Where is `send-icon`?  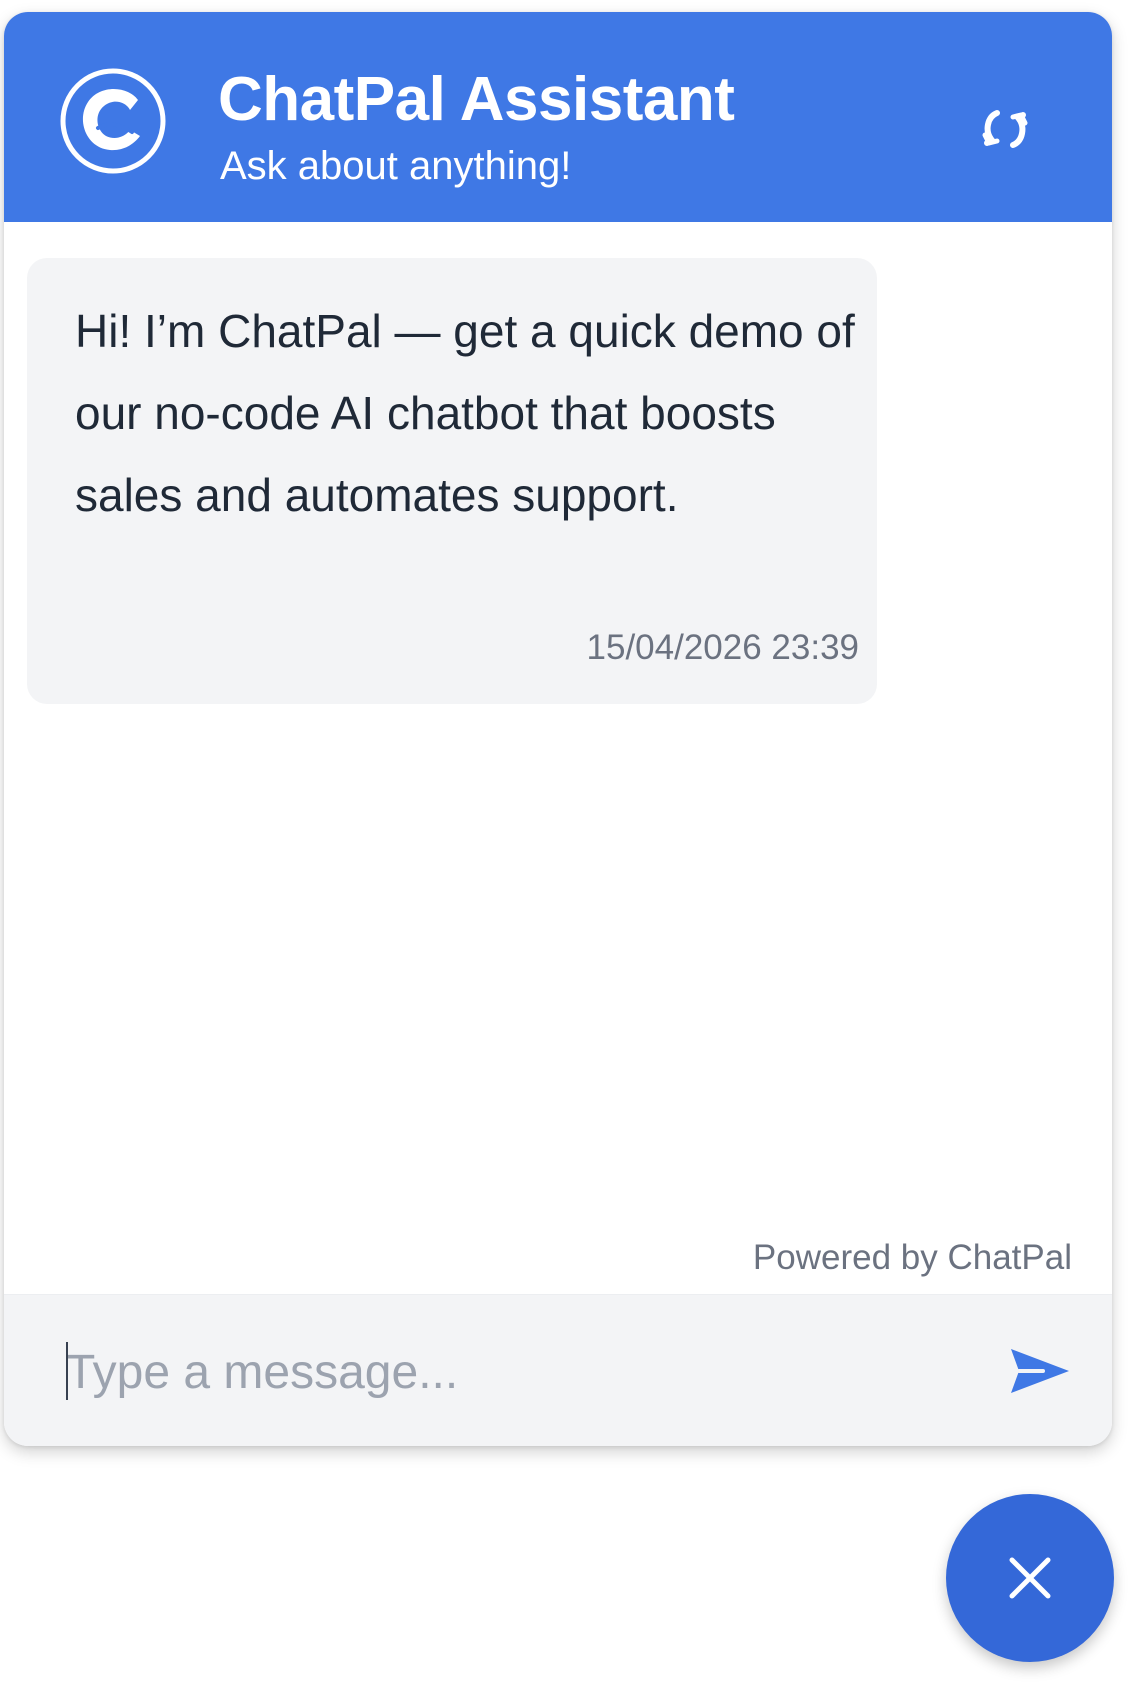
send-icon is located at coordinates (1040, 1371).